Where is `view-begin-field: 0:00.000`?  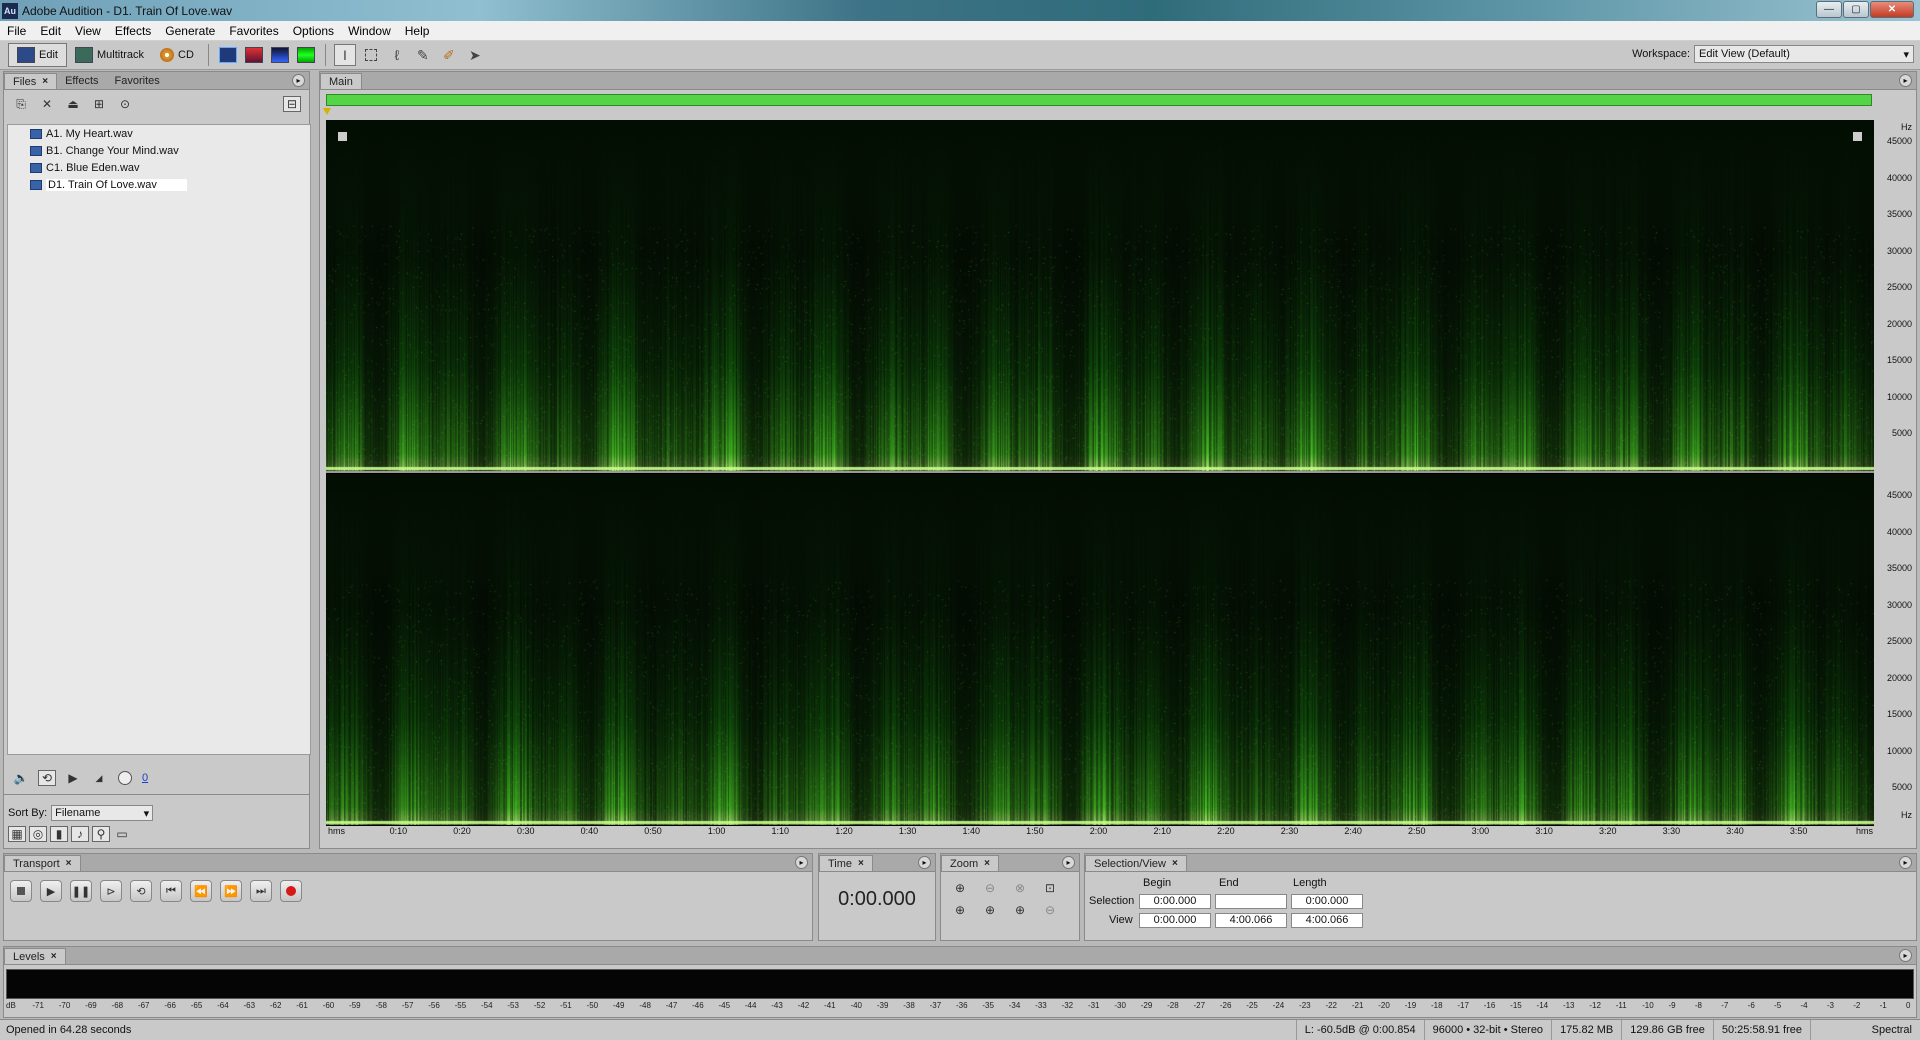
view-begin-field: 0:00.000 is located at coordinates (1175, 920).